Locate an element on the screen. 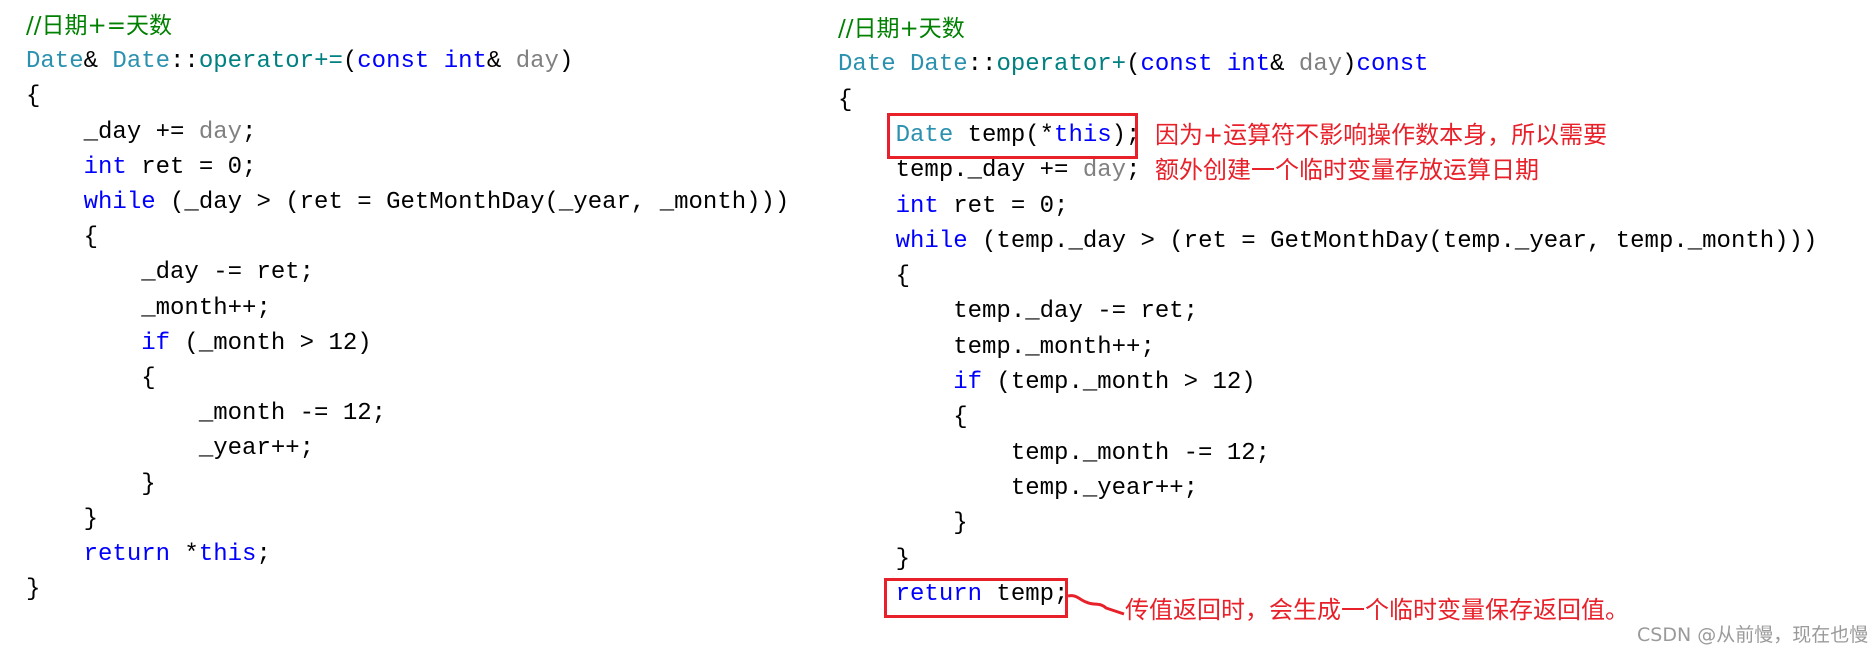 The width and height of the screenshot is (1869, 651). code-line: //日期+=天数 is located at coordinates (99, 26).